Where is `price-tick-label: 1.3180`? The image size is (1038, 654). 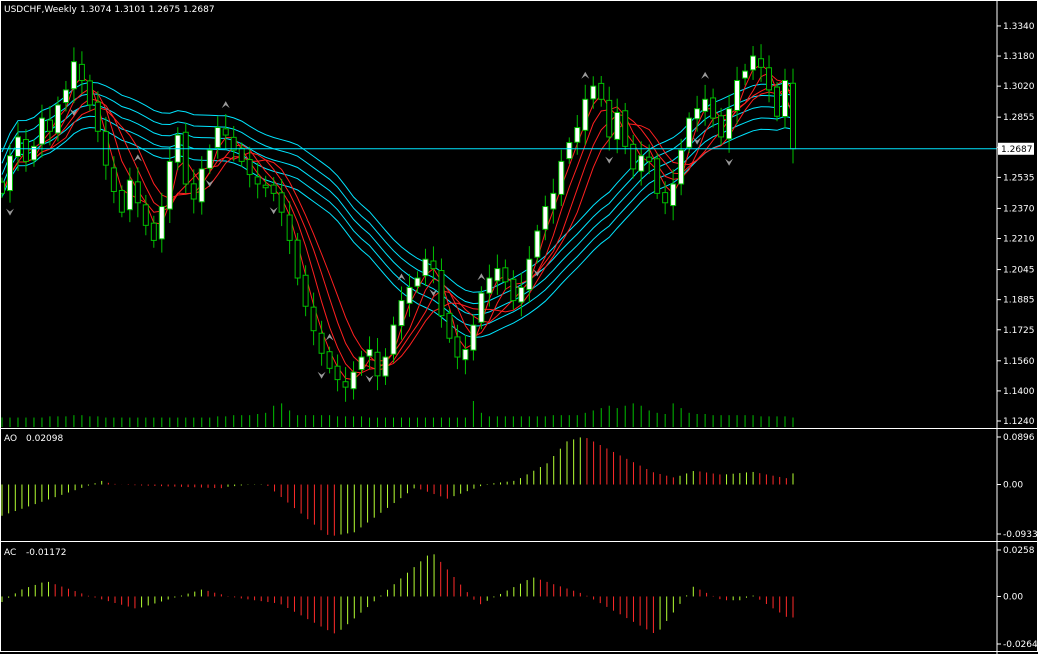 price-tick-label: 1.3180 is located at coordinates (1019, 57).